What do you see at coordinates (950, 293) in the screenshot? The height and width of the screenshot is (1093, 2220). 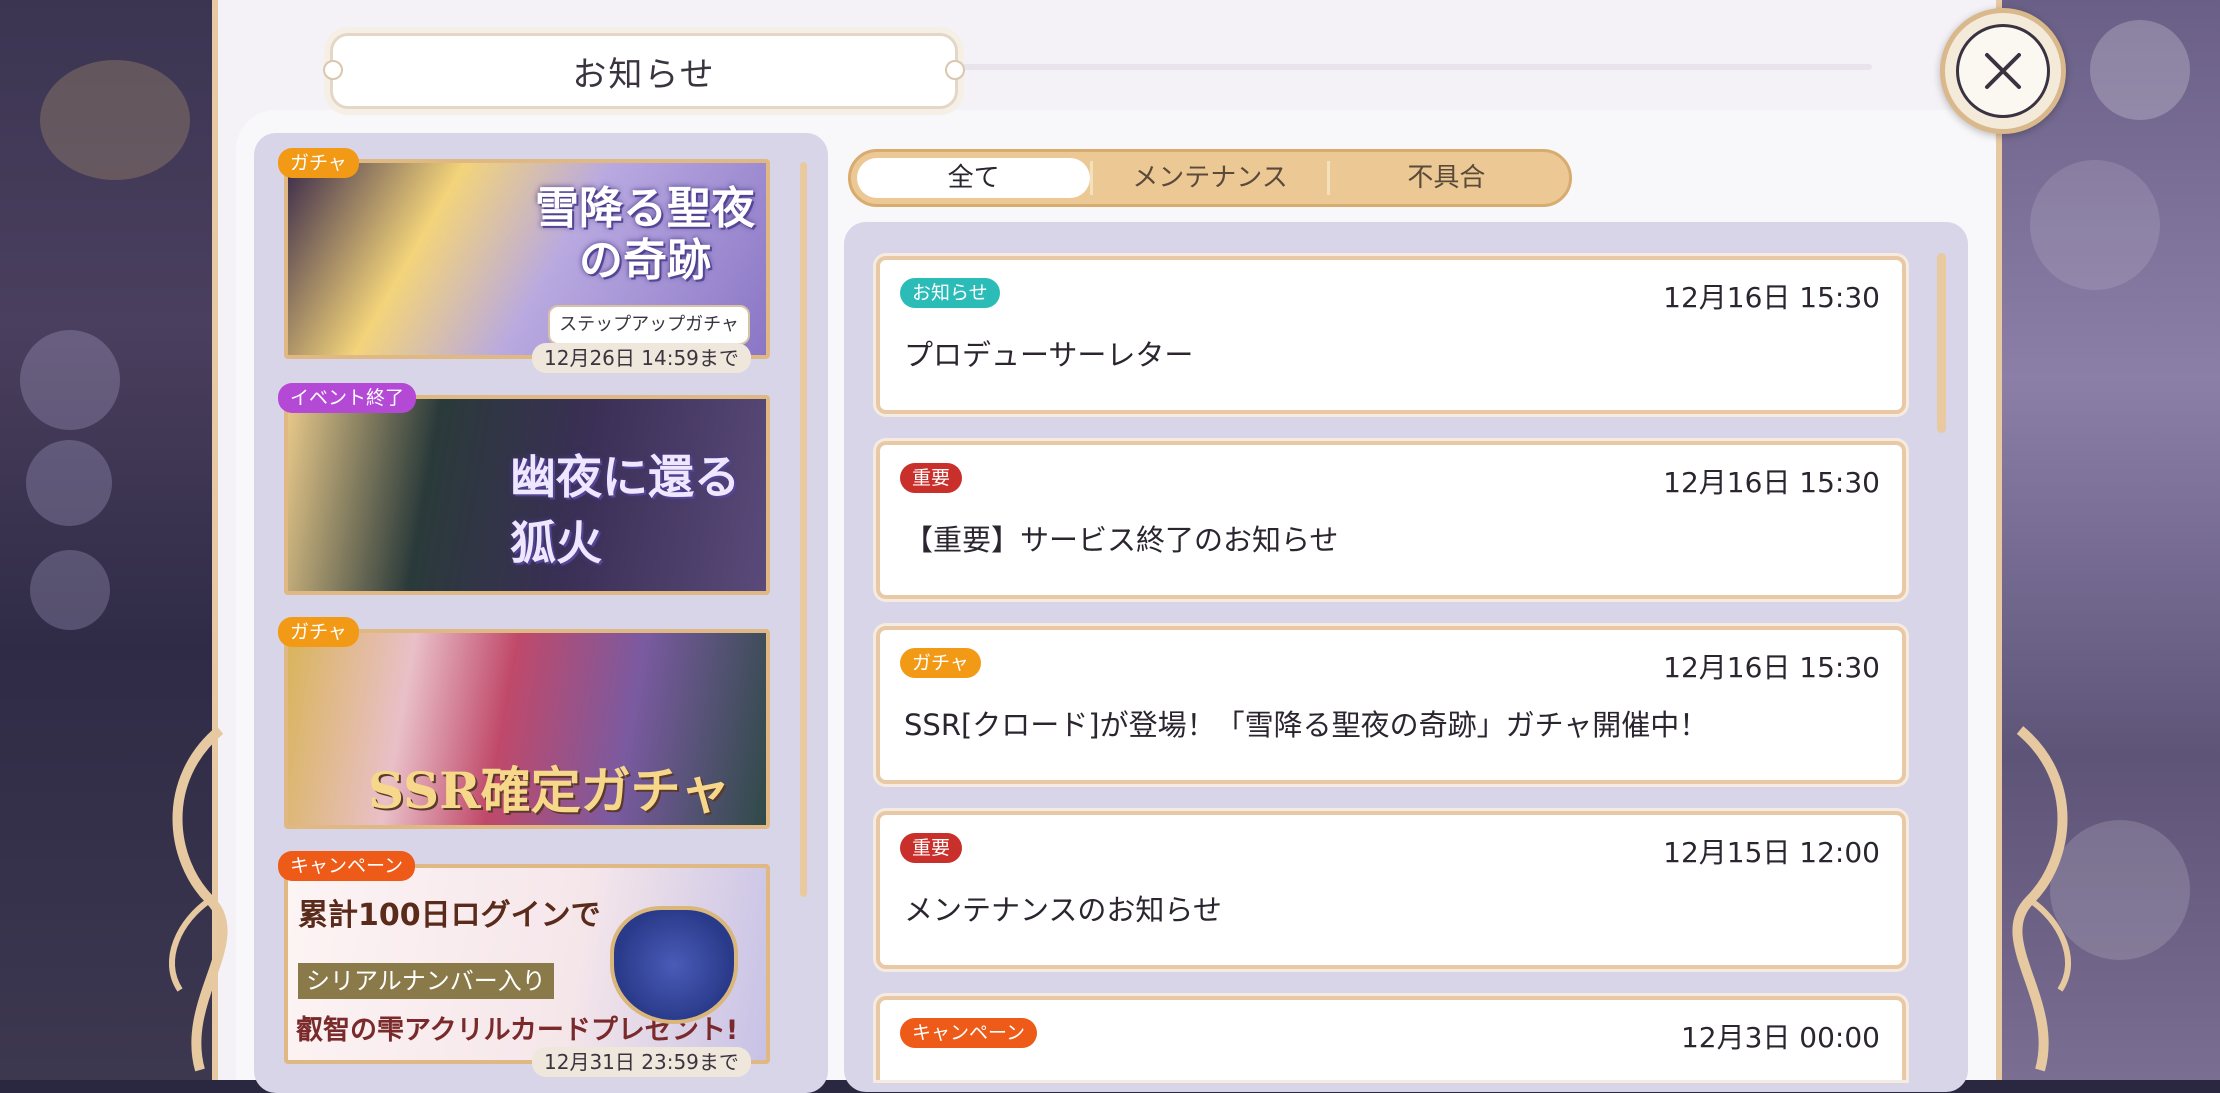 I see `news-badge: お知らせ` at bounding box center [950, 293].